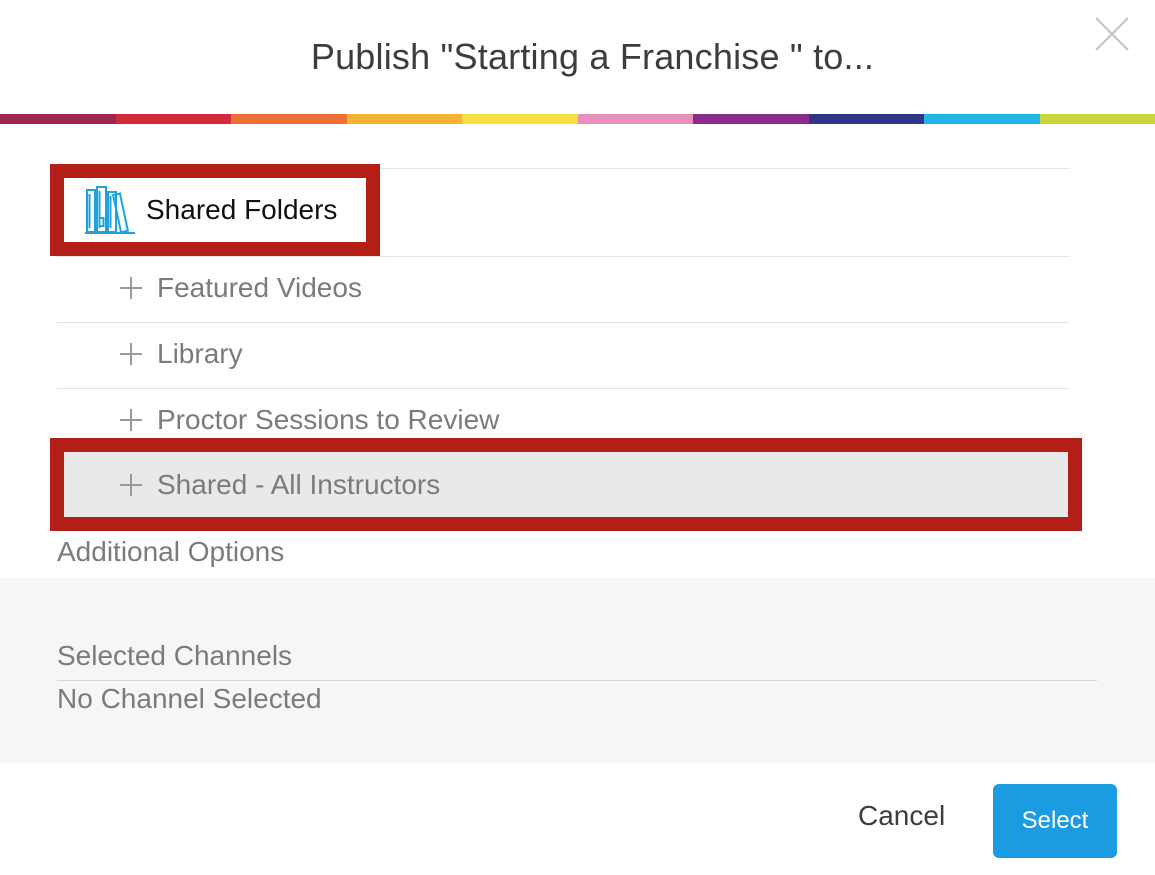  Describe the element at coordinates (110, 210) in the screenshot. I see `bookshelf-icon` at that location.